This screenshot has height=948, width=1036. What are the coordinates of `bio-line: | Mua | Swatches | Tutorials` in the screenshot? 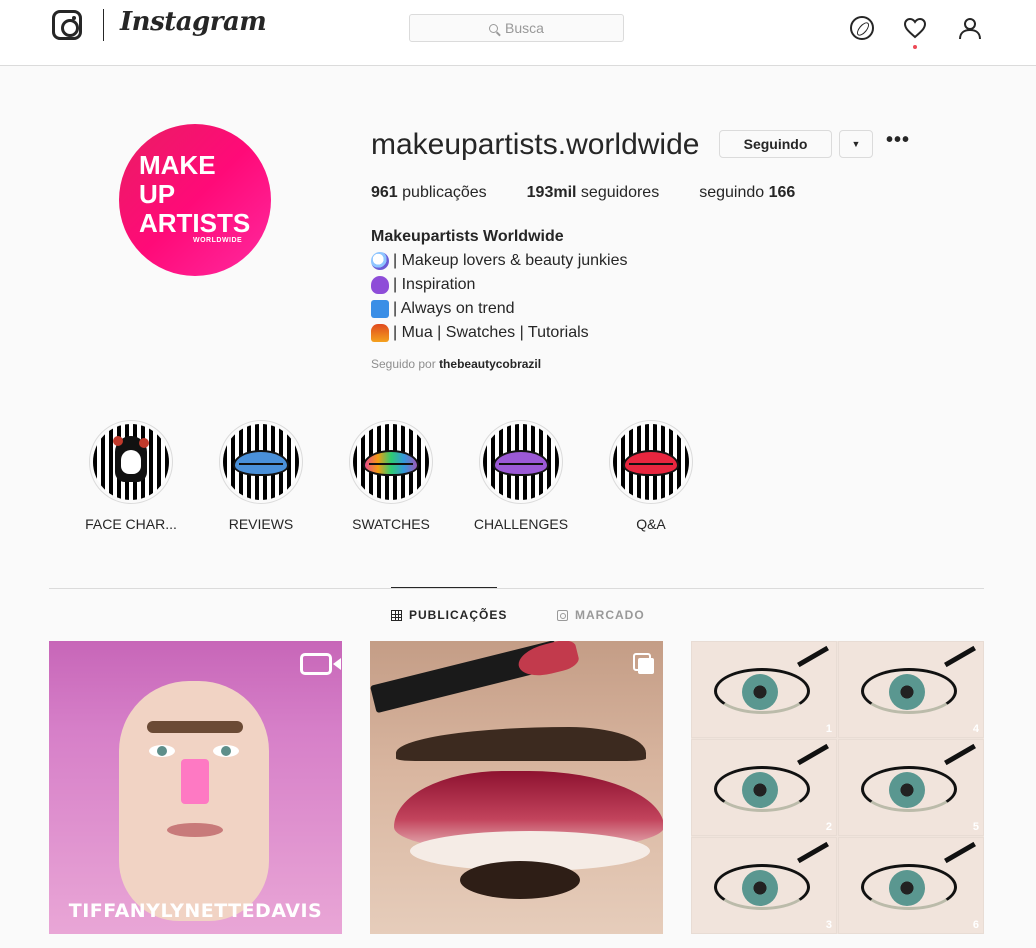 It's located at (499, 333).